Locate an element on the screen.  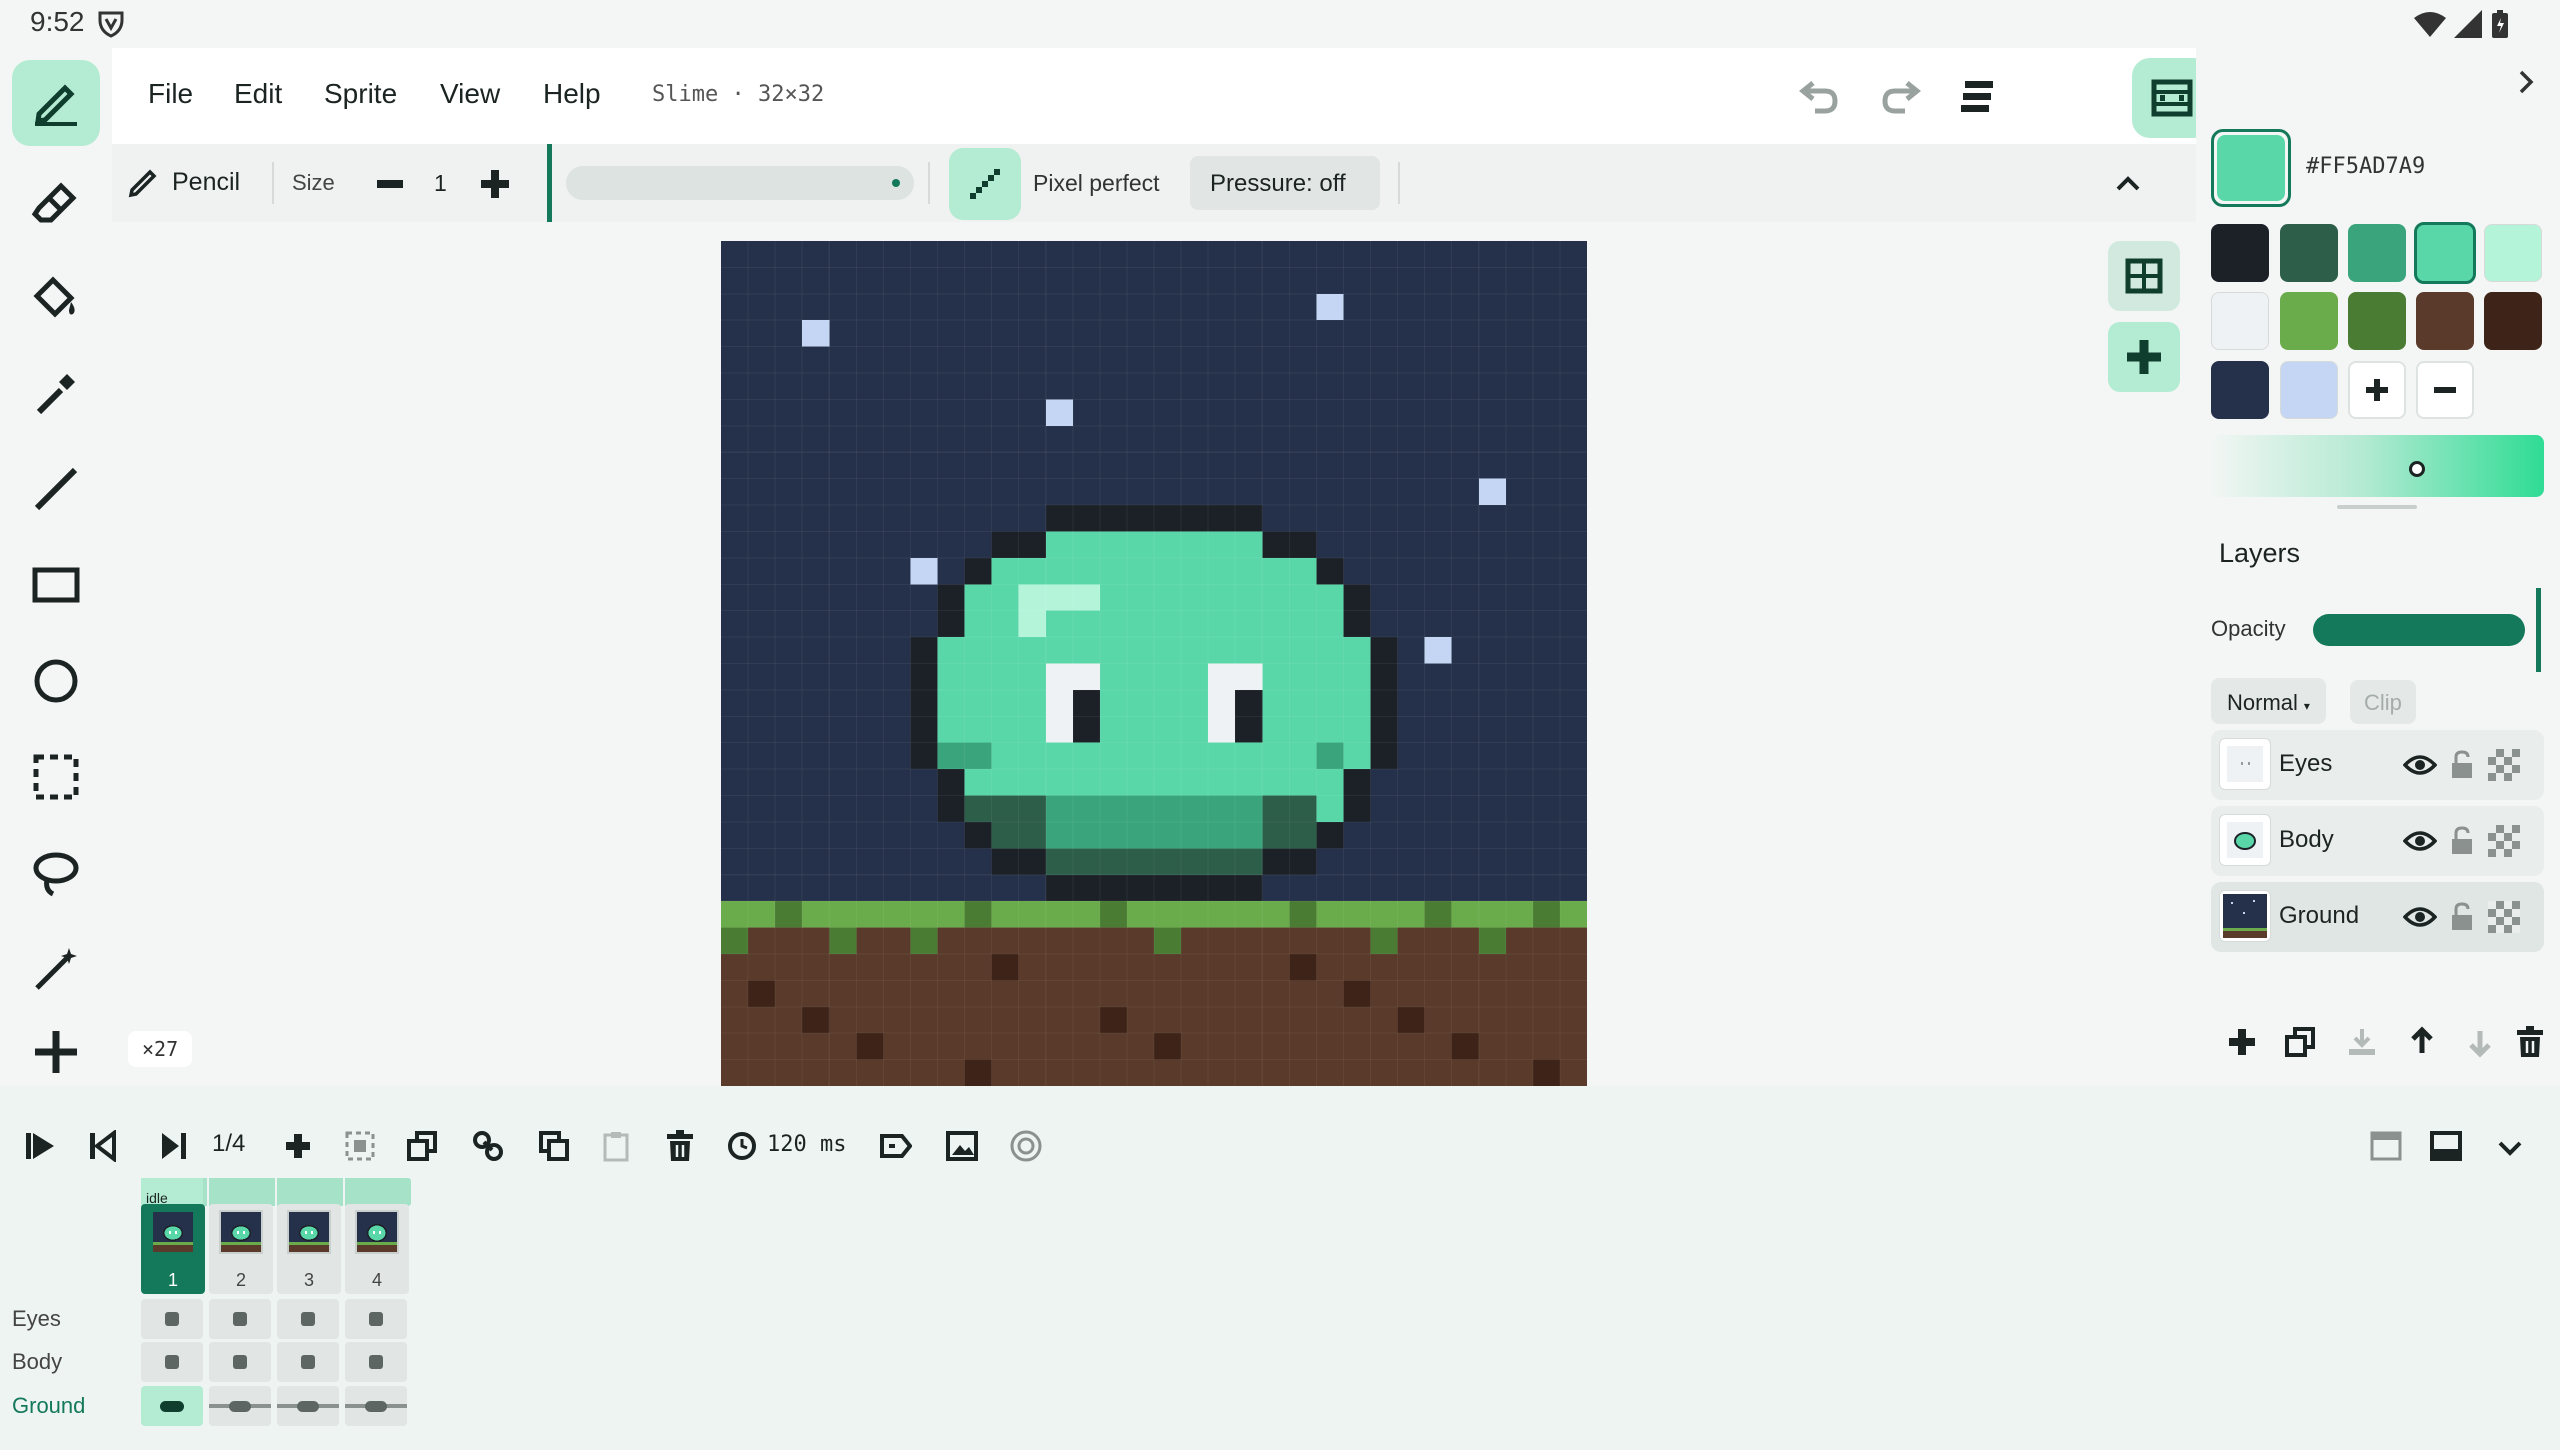
clip-toggle: Clip is located at coordinates (2383, 702).